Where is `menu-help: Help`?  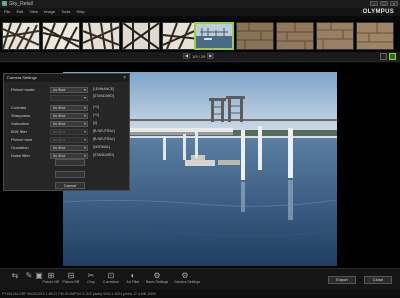
menu-help: Help is located at coordinates (80, 12).